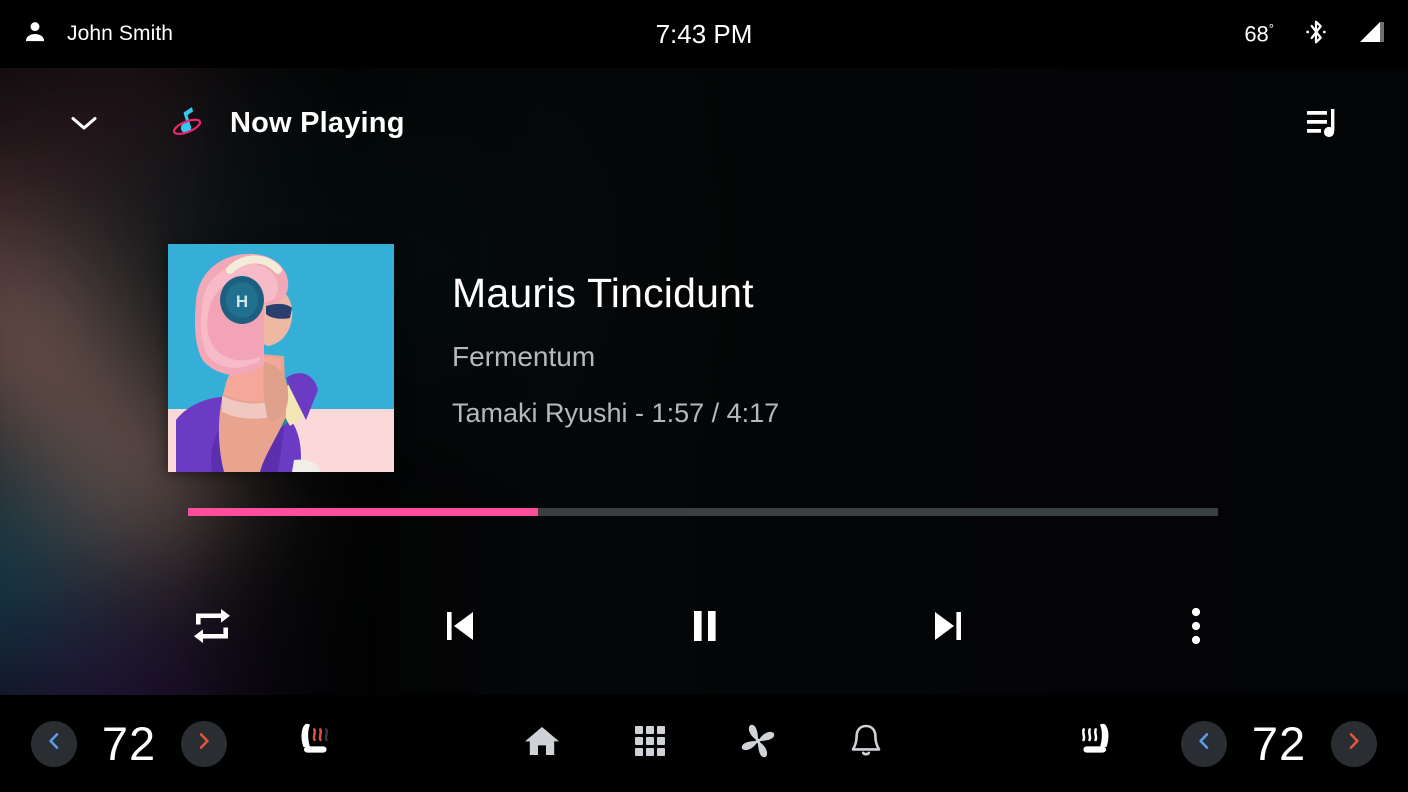 This screenshot has width=1408, height=792. I want to click on fan-icon, so click(758, 743).